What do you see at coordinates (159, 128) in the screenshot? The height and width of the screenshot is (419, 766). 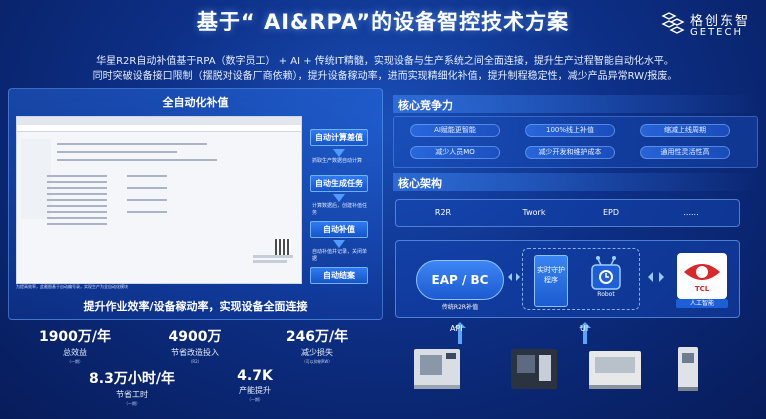 I see `screenshot-toolbar` at bounding box center [159, 128].